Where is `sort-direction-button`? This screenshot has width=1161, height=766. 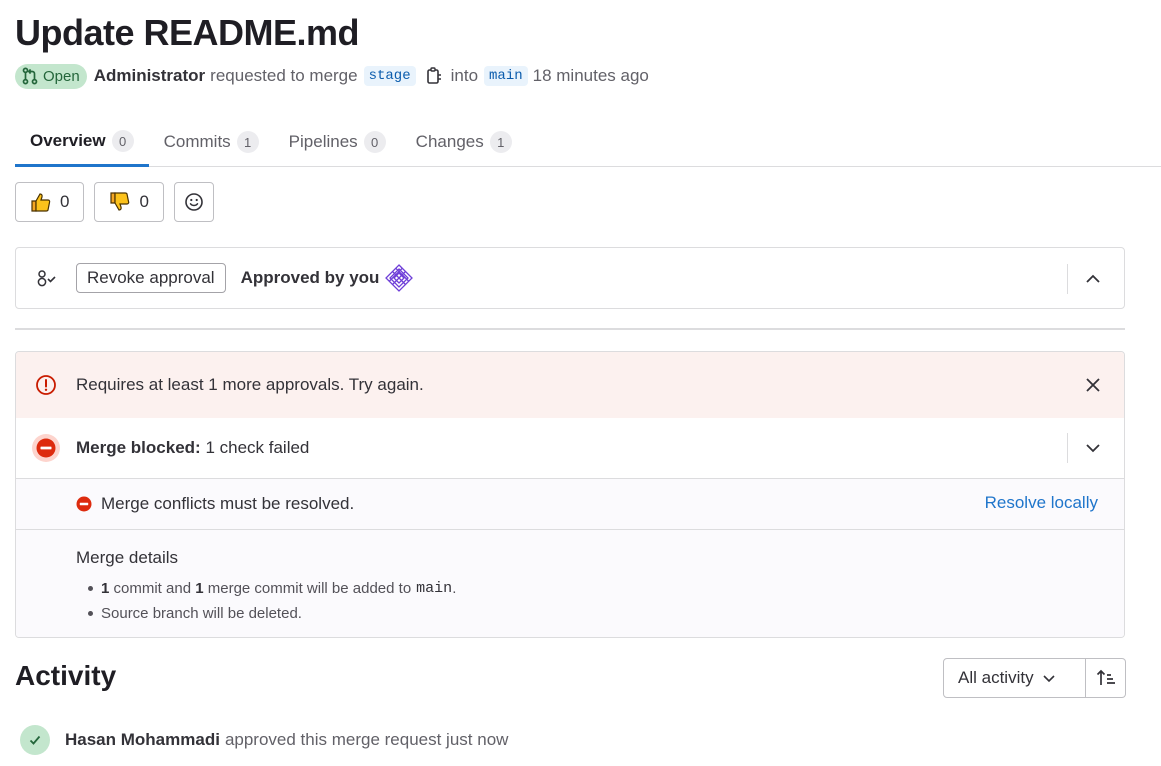
sort-direction-button is located at coordinates (1106, 678).